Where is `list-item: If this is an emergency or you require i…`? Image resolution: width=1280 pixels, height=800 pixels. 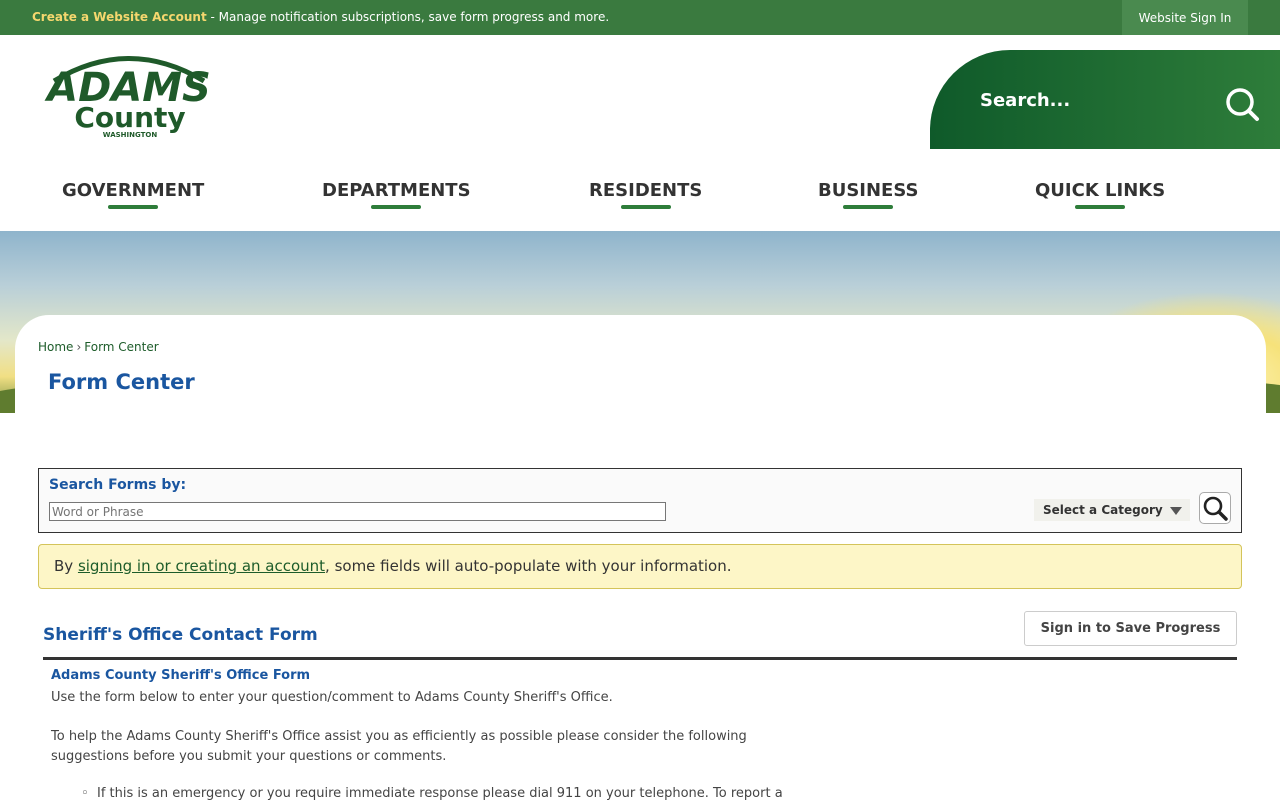 list-item: If this is an emergency or you require i… is located at coordinates (432, 793).